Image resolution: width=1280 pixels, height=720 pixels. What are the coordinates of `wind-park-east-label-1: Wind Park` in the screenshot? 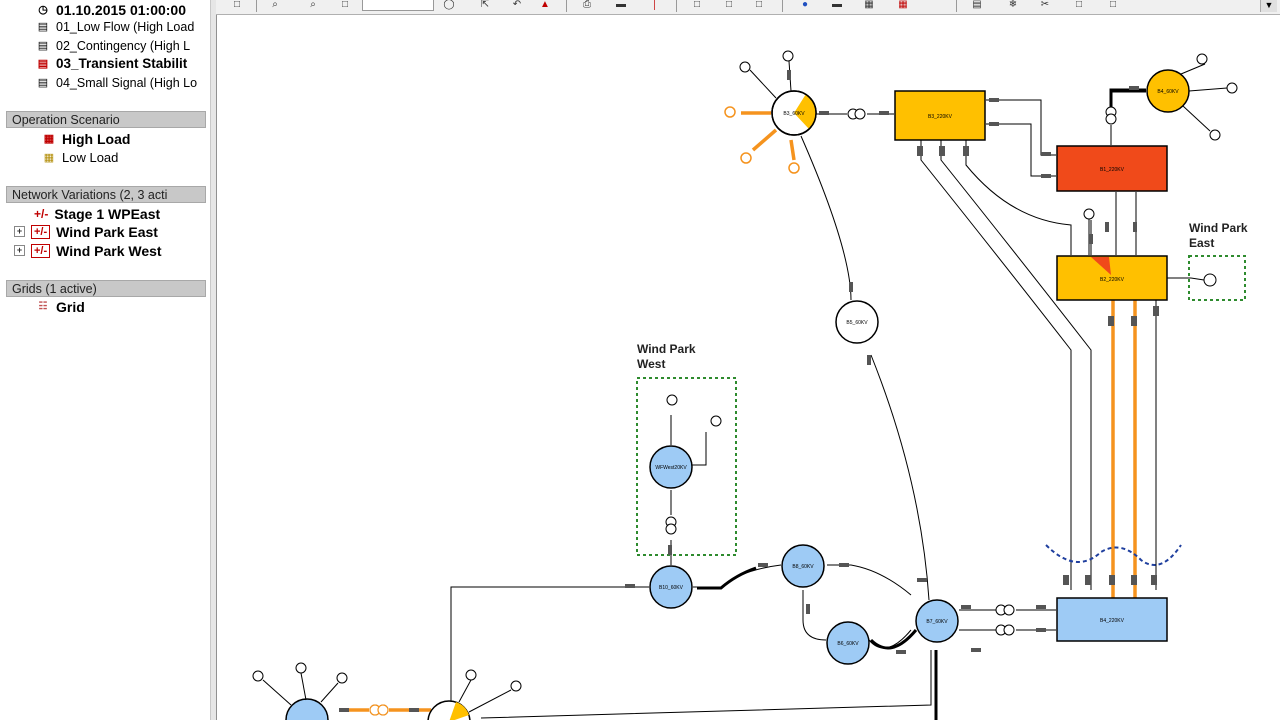 It's located at (1218, 228).